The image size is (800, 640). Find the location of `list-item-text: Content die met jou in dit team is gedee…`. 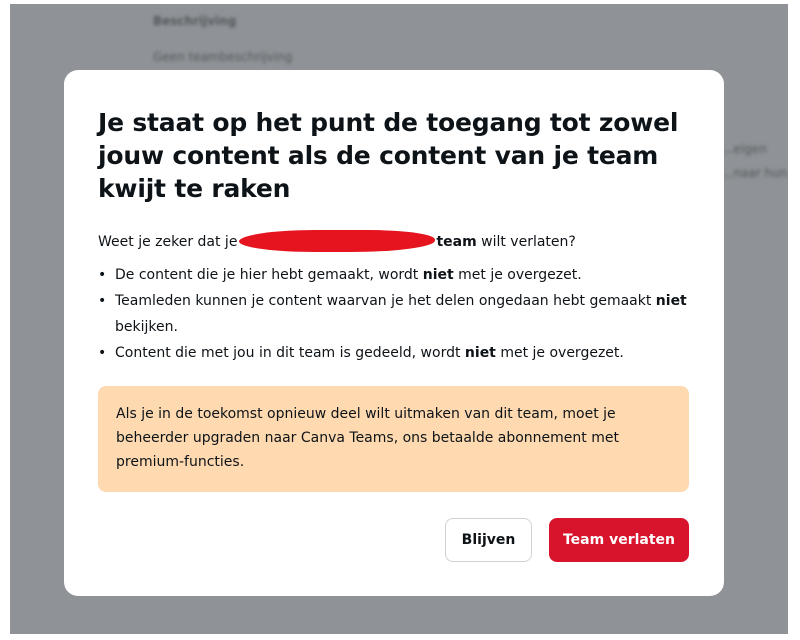

list-item-text: Content die met jou in dit team is gedee… is located at coordinates (290, 353).